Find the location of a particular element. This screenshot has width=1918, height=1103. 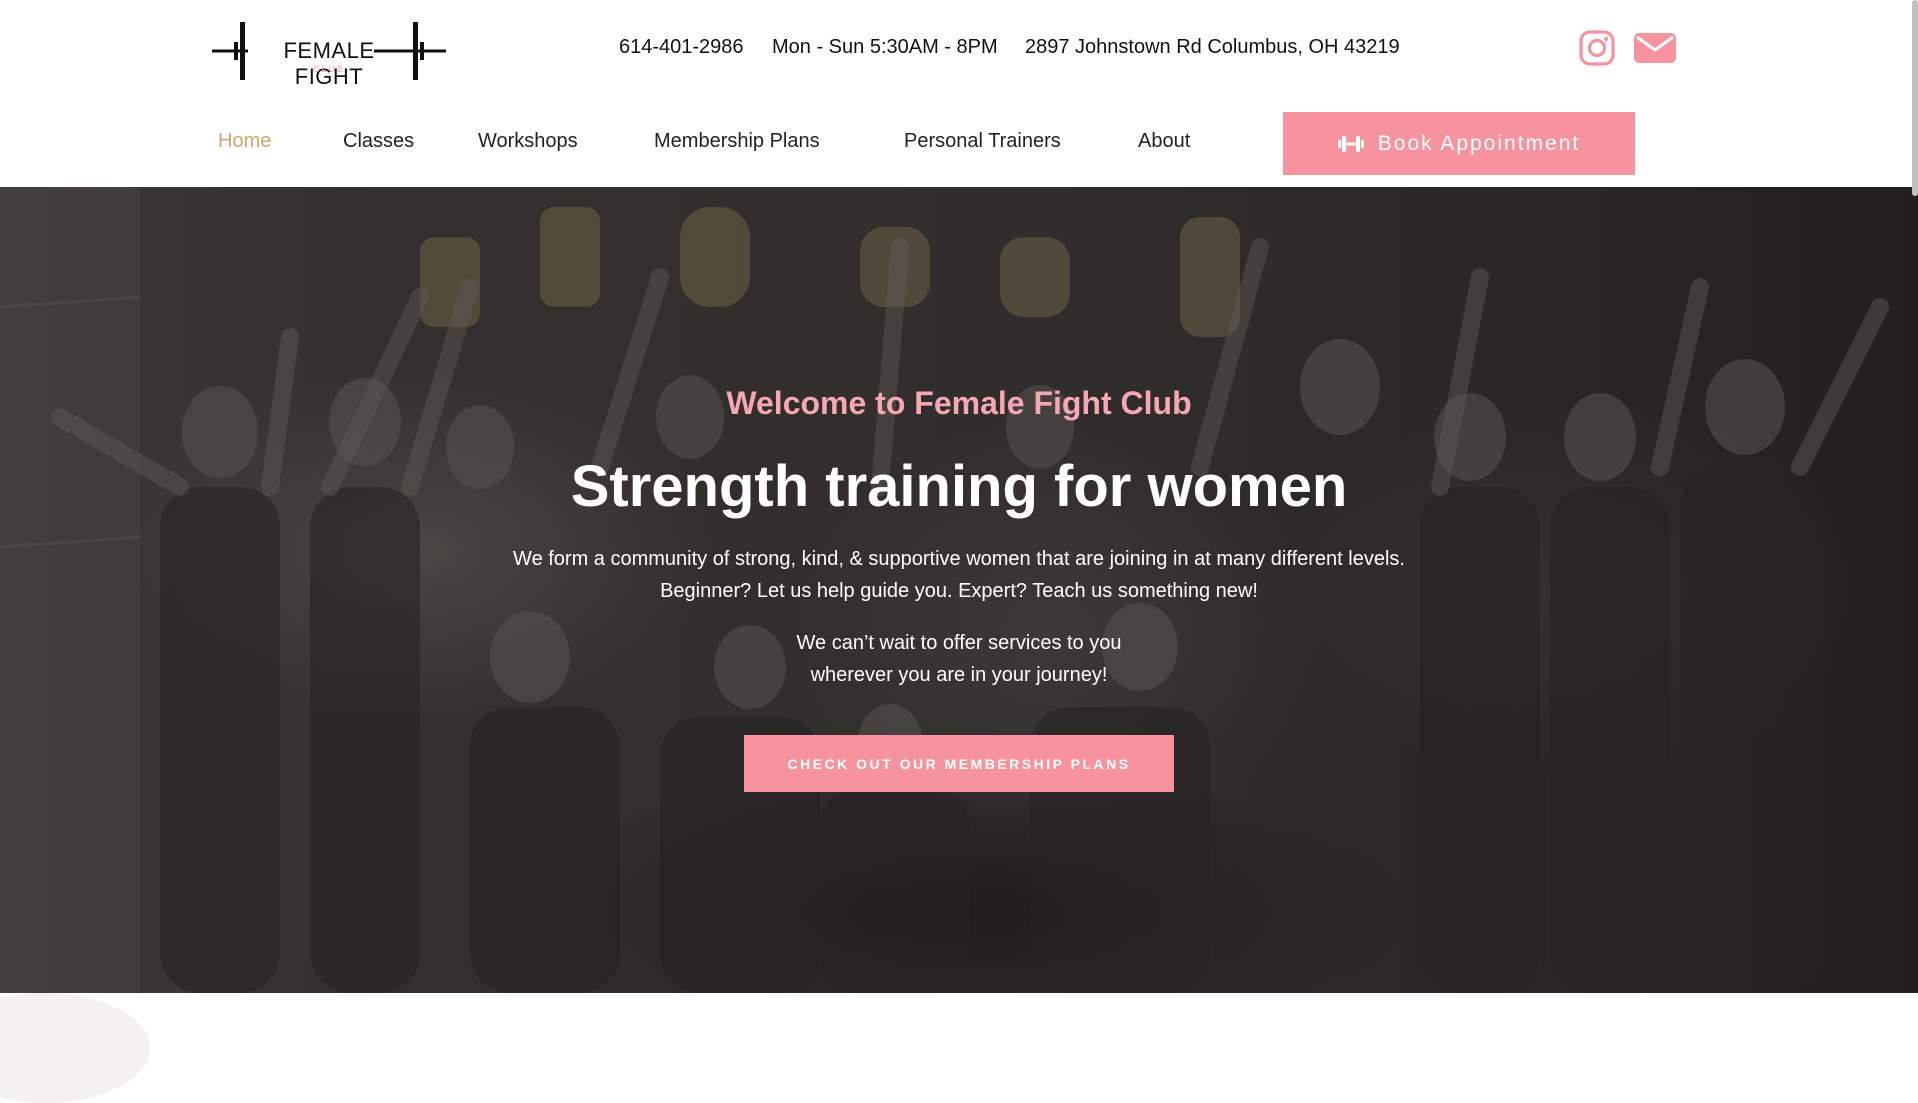

page-scrollbar is located at coordinates (1915, 98).